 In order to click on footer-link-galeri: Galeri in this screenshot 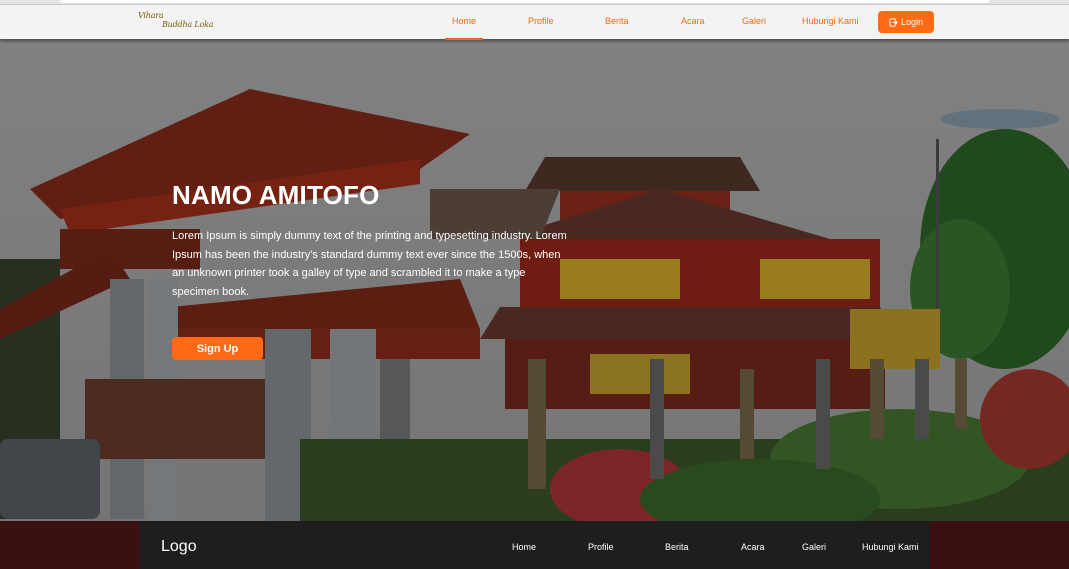, I will do `click(814, 547)`.